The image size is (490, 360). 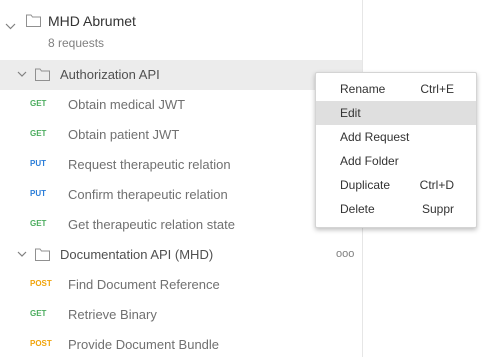 What do you see at coordinates (396, 185) in the screenshot?
I see `menu-item-duplicate: Duplicate Ctrl+D` at bounding box center [396, 185].